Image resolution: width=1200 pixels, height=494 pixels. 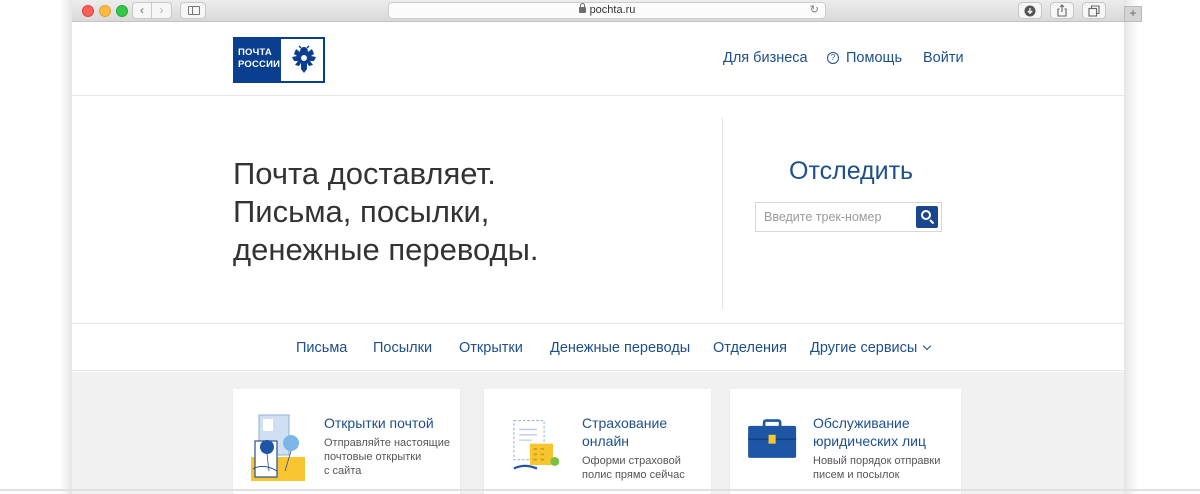 What do you see at coordinates (633, 475) in the screenshot?
I see `card-desc-line-2: полис прямо сейчас` at bounding box center [633, 475].